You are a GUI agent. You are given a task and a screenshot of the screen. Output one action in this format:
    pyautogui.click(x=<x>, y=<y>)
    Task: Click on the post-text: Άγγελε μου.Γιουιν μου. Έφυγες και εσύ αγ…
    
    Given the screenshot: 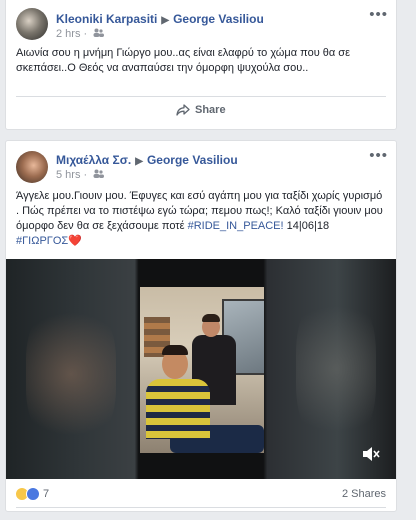 What is the action you would take?
    pyautogui.click(x=200, y=219)
    